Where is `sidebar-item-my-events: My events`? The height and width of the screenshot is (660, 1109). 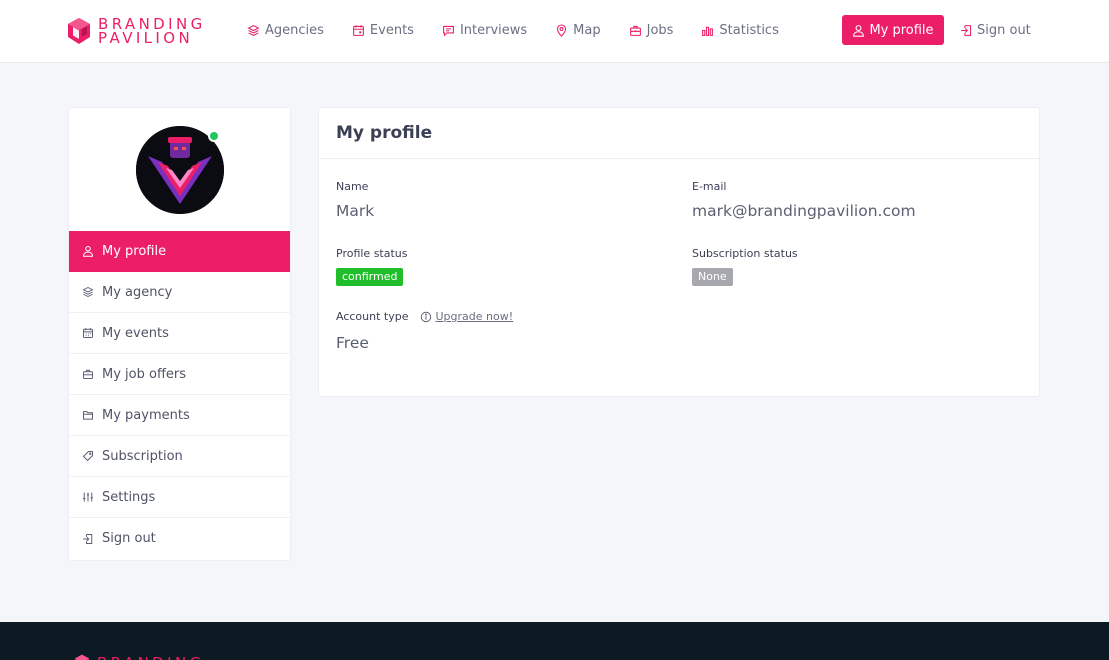
sidebar-item-my-events: My events is located at coordinates (179, 333).